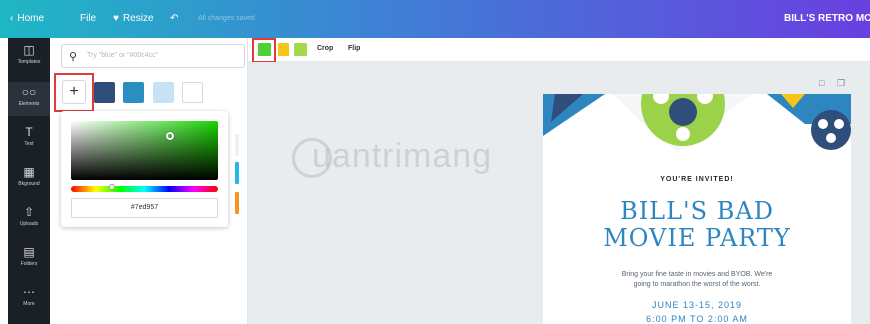 Image resolution: width=870 pixels, height=324 pixels. I want to click on text-icon: T, so click(29, 132).